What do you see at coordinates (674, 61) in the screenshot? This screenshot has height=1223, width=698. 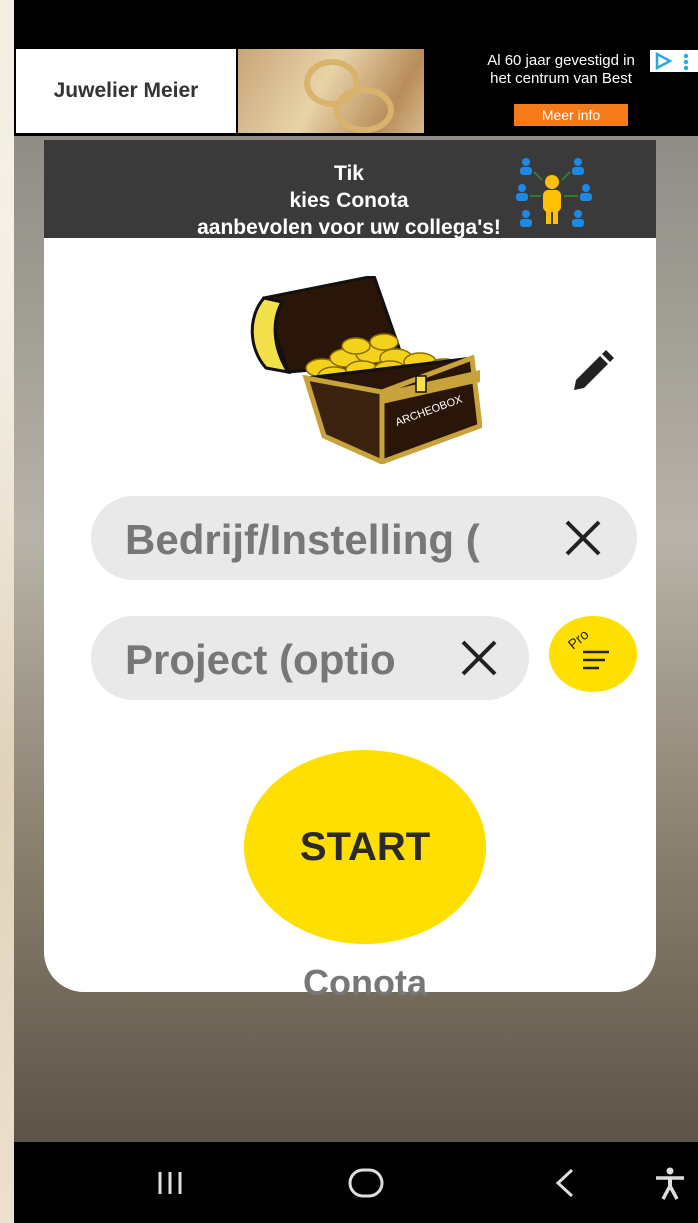 I see `adchoices-icon` at bounding box center [674, 61].